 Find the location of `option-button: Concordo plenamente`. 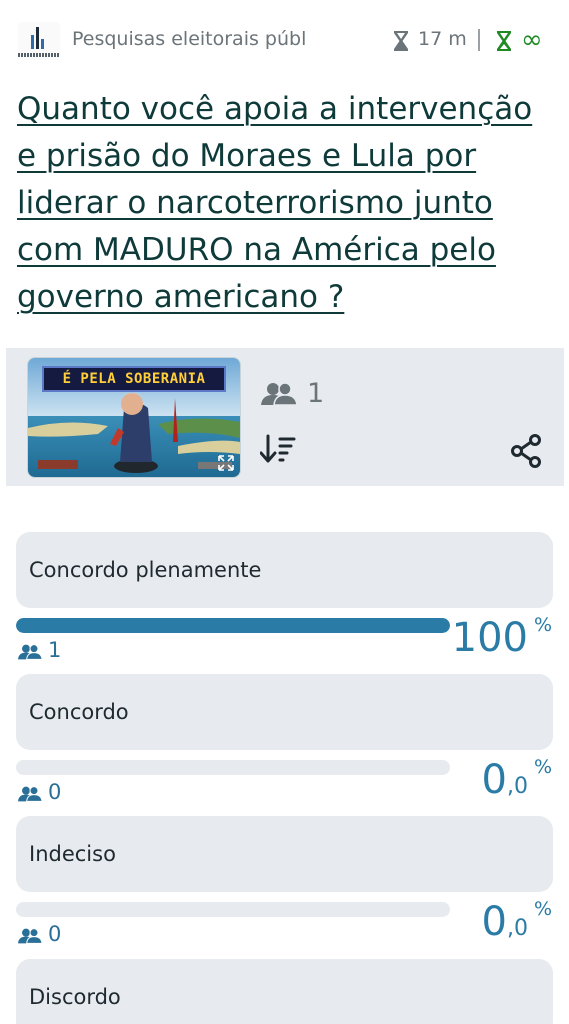

option-button: Concordo plenamente is located at coordinates (284, 570).